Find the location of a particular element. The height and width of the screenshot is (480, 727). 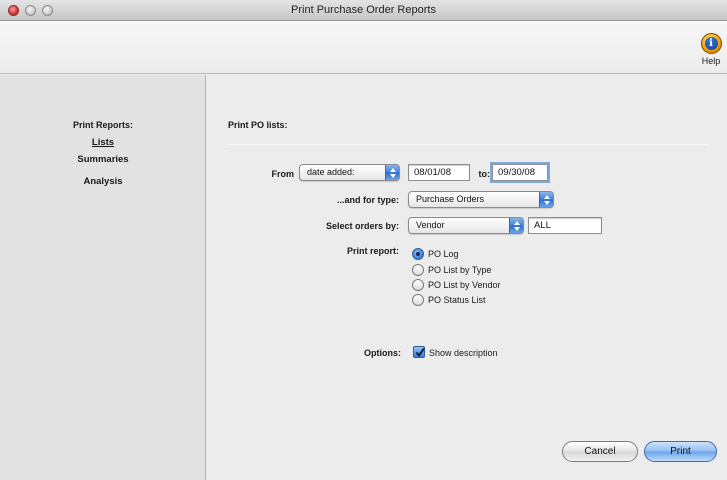

end-date-input: 09/30/08 is located at coordinates (520, 172).